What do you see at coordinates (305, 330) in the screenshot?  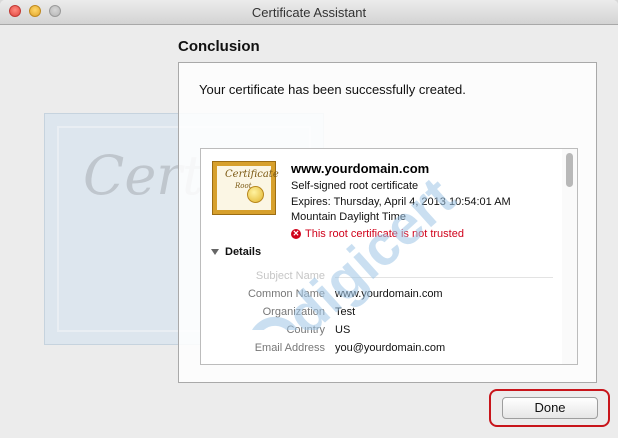 I see `details-row-label: Country` at bounding box center [305, 330].